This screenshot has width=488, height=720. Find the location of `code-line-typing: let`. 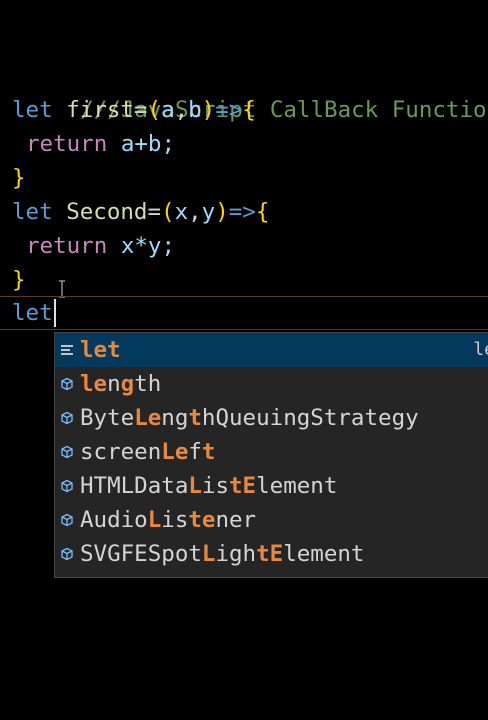

code-line-typing: let is located at coordinates (32, 313).